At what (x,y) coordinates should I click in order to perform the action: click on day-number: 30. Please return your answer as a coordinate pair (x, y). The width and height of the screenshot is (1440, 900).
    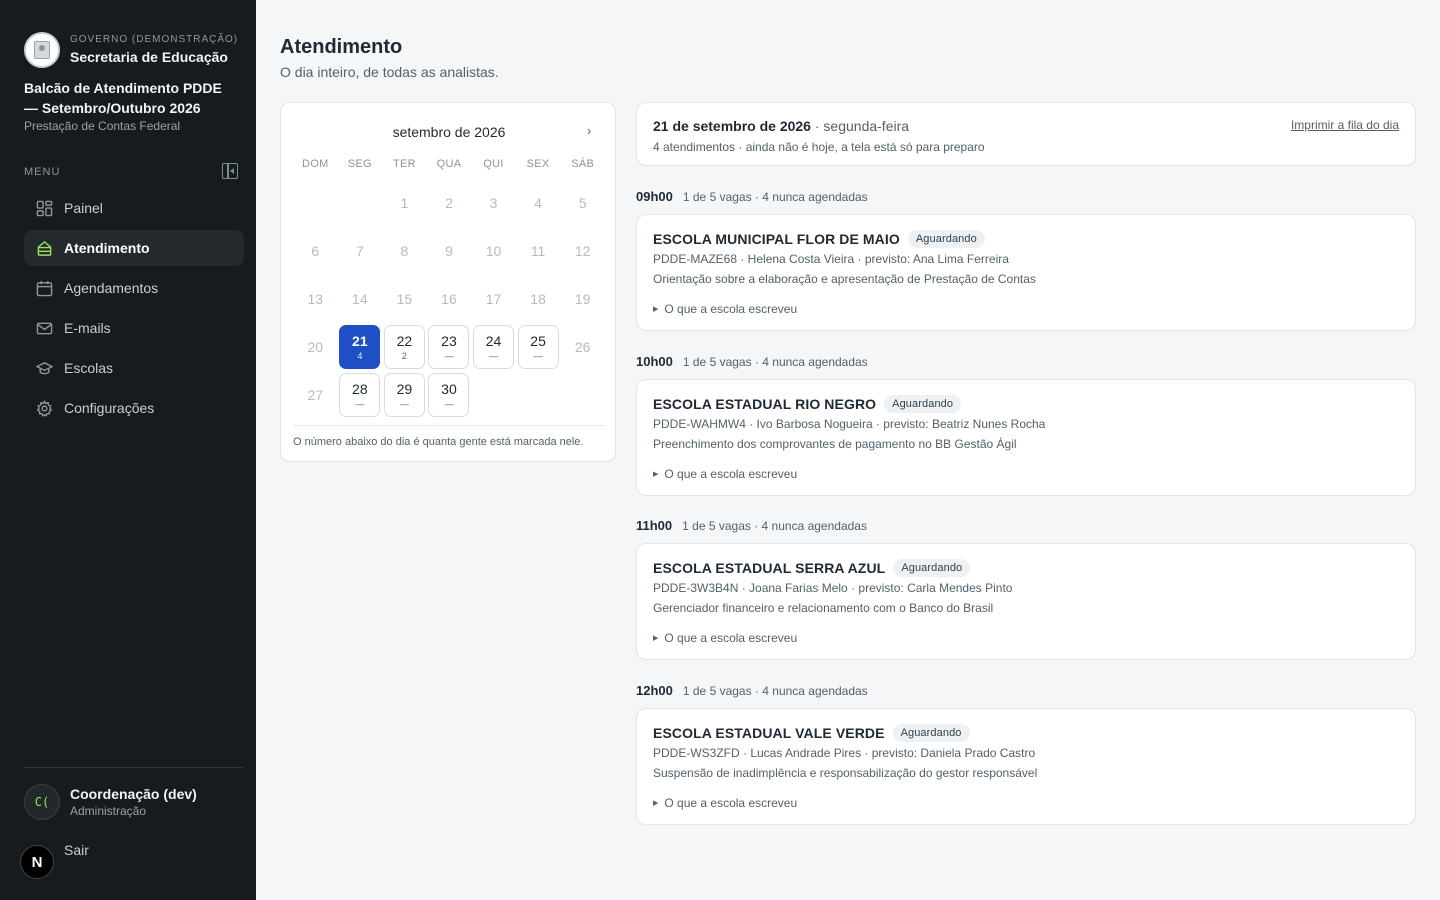
    Looking at the image, I should click on (449, 389).